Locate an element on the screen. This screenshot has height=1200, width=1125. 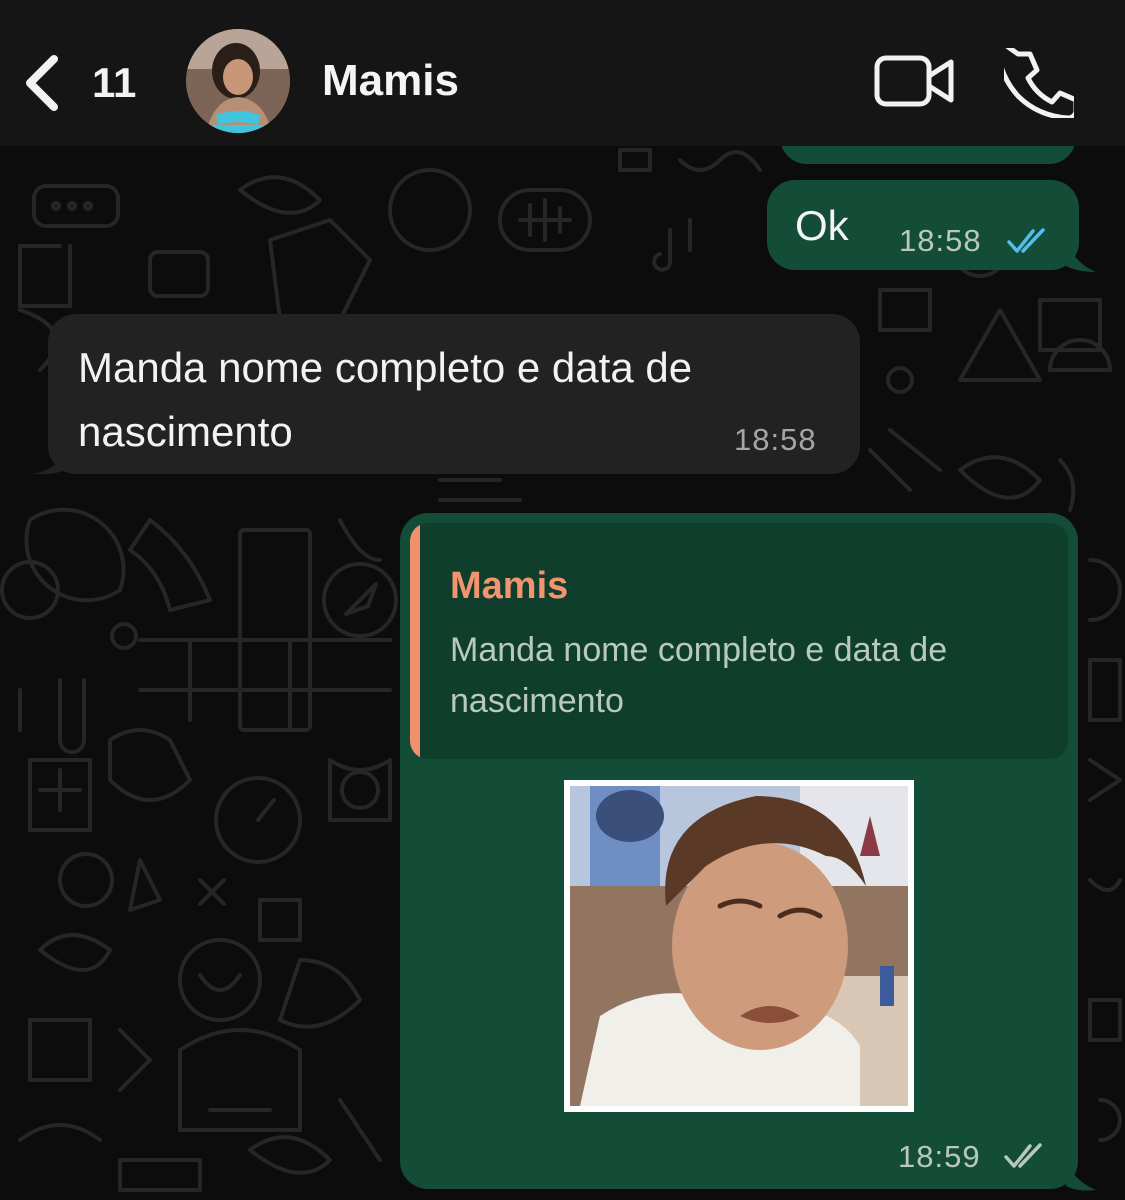
chat-header: 11 Mamis is located at coordinates (562, 73).